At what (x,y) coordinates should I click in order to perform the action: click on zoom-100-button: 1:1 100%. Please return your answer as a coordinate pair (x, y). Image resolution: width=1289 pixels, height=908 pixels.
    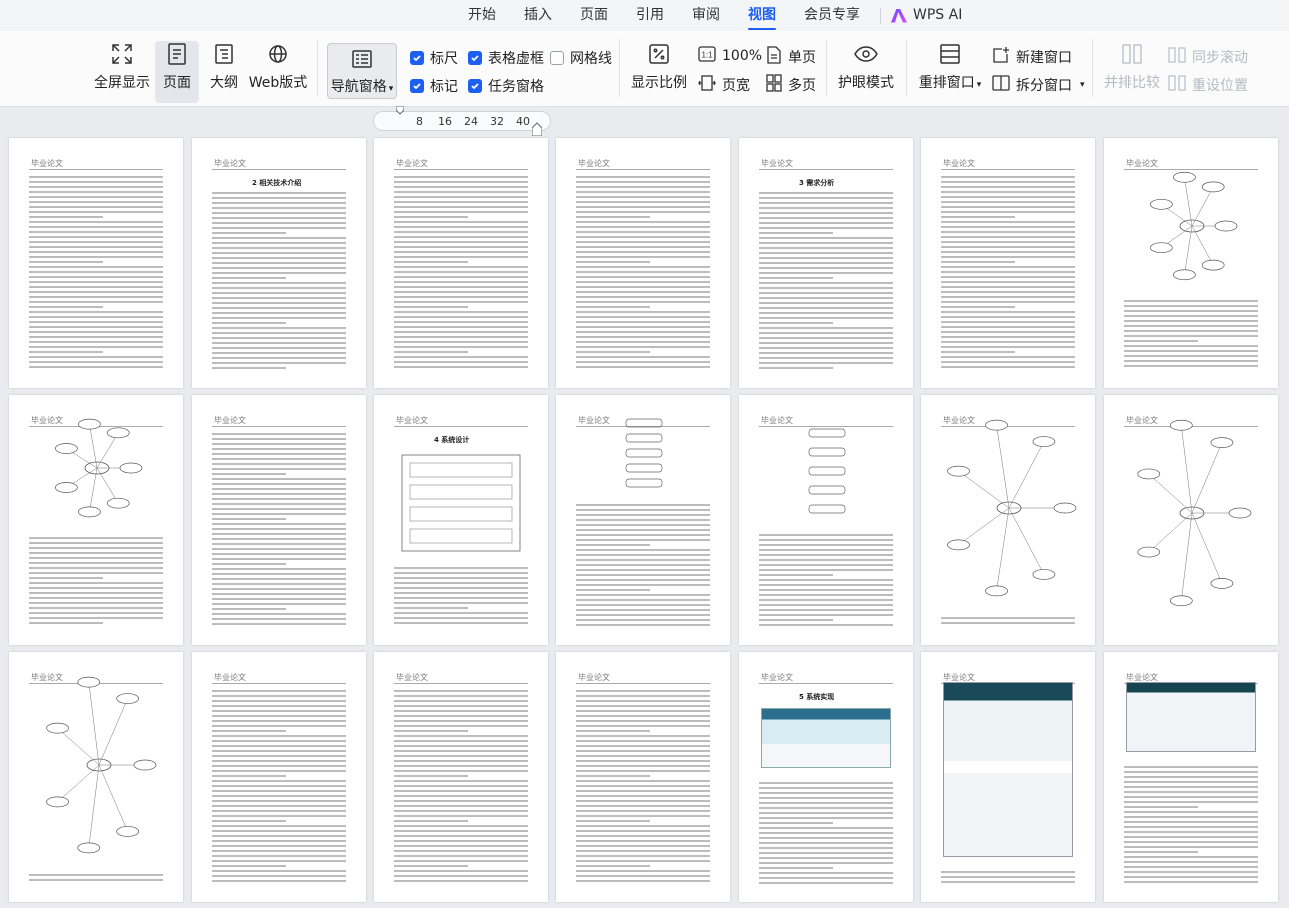
    Looking at the image, I should click on (730, 56).